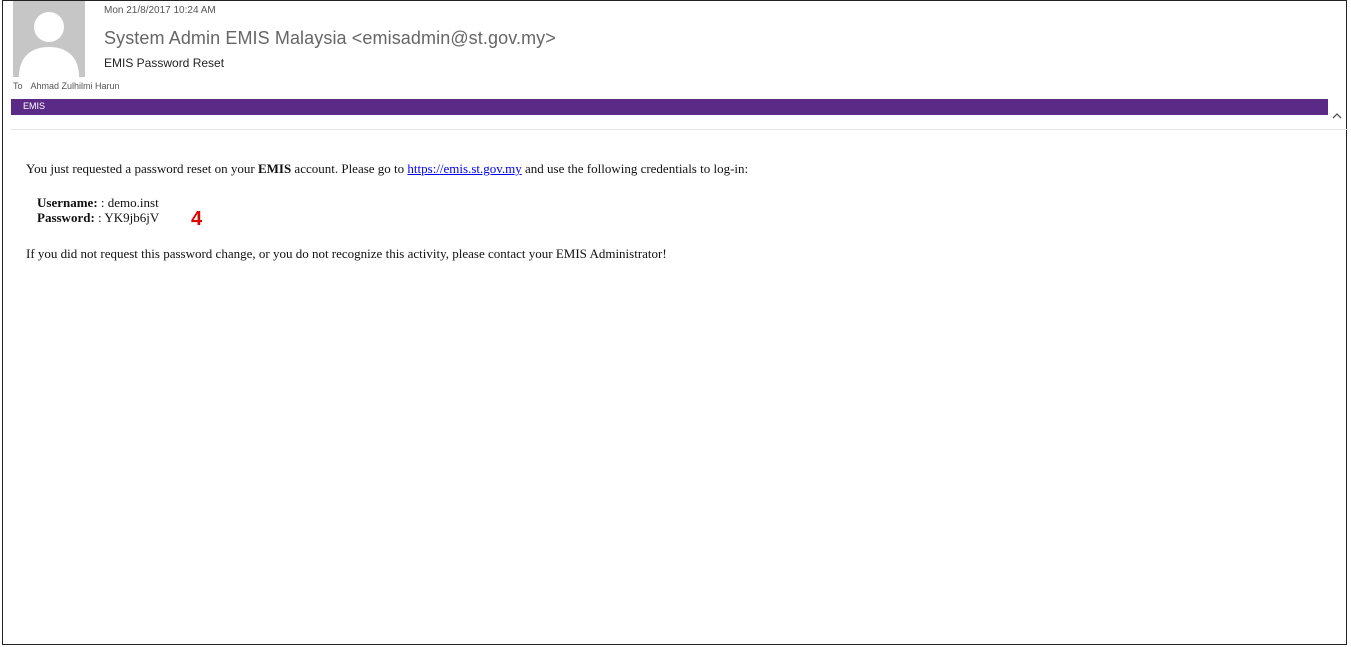 This screenshot has height=647, width=1351. I want to click on username-row: Username: : demo.inst, so click(98, 202).